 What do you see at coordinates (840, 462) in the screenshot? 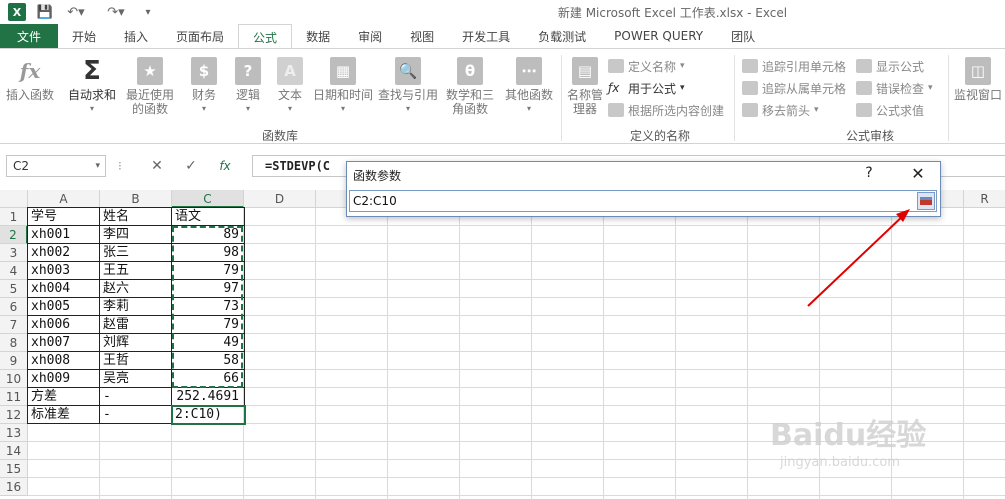
I see `watermark-url: jingyan.baidu.com` at bounding box center [840, 462].